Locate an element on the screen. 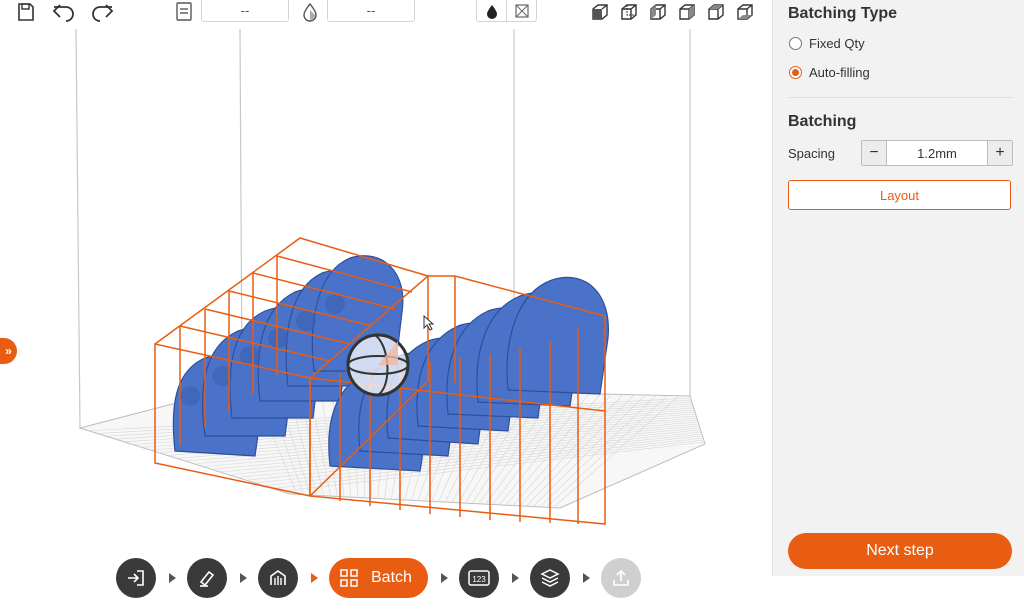 The width and height of the screenshot is (1024, 600). step-support is located at coordinates (278, 578).